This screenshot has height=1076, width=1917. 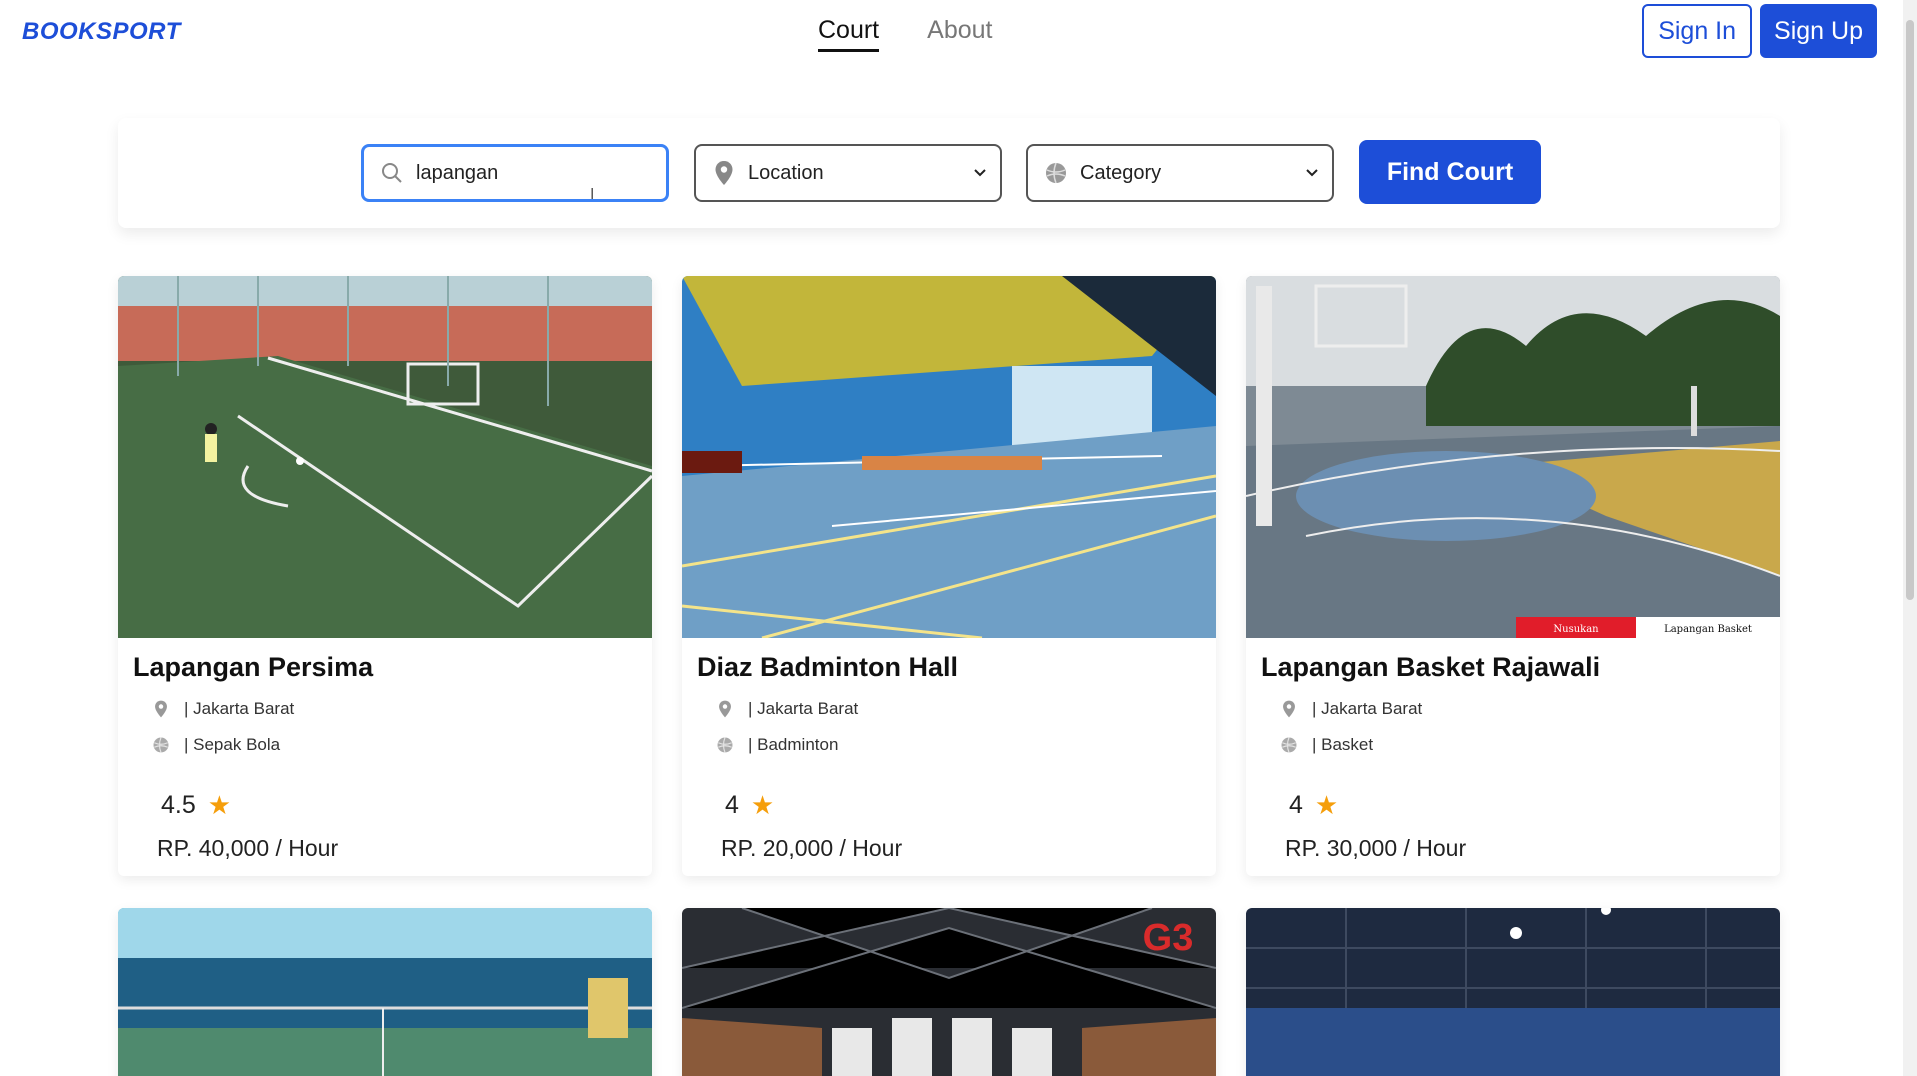 What do you see at coordinates (101, 32) in the screenshot?
I see `brand-logo: BOOKSPORT` at bounding box center [101, 32].